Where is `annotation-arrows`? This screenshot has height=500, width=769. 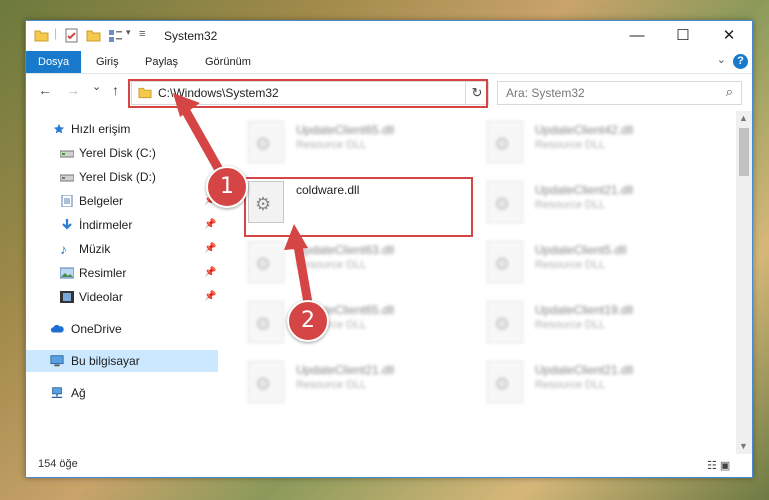 annotation-arrows is located at coordinates (243, 200).